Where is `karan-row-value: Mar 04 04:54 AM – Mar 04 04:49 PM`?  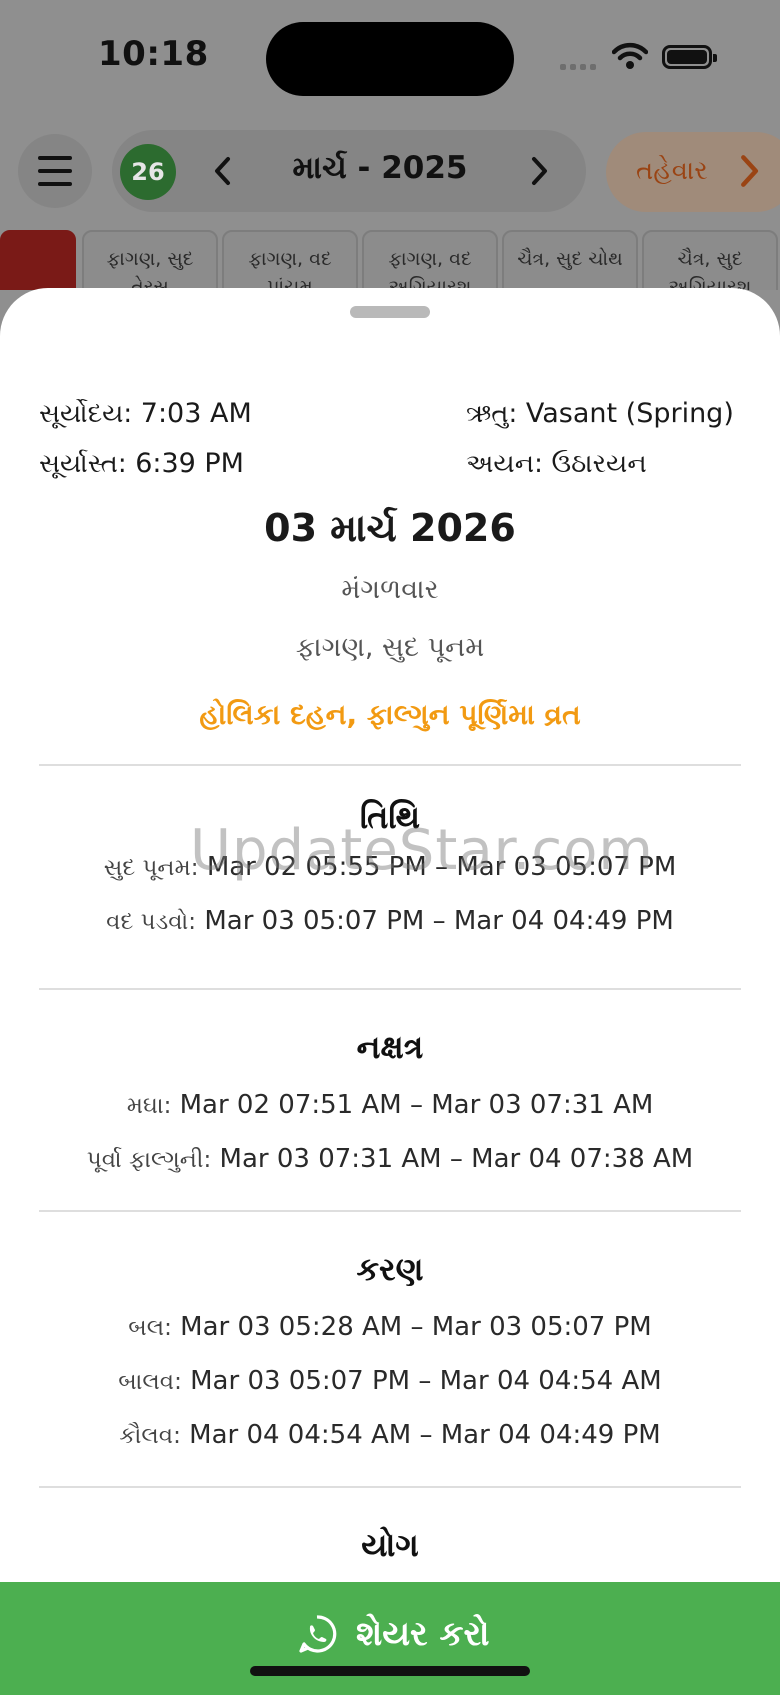 karan-row-value: Mar 04 04:54 AM – Mar 04 04:49 PM is located at coordinates (425, 1435).